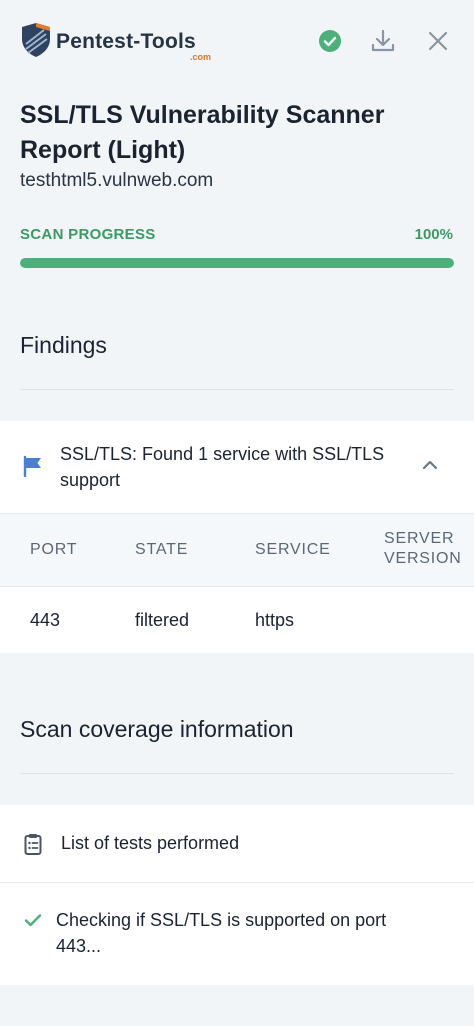 The height and width of the screenshot is (1026, 474). What do you see at coordinates (63, 345) in the screenshot?
I see `findings-heading: Findings` at bounding box center [63, 345].